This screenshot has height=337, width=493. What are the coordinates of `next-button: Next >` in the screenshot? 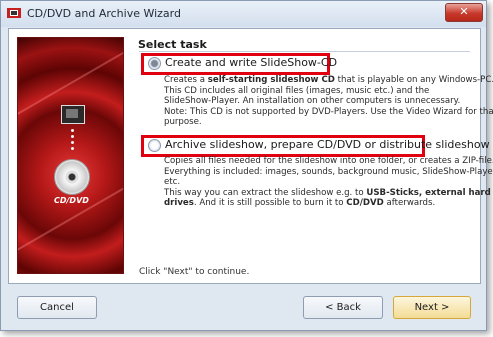 It's located at (432, 307).